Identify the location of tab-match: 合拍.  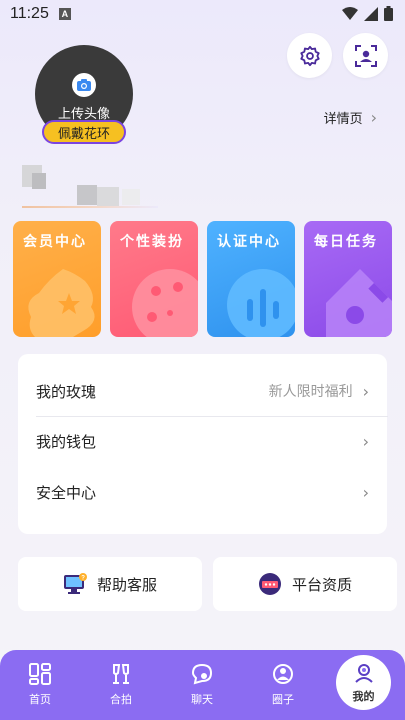
(121, 685).